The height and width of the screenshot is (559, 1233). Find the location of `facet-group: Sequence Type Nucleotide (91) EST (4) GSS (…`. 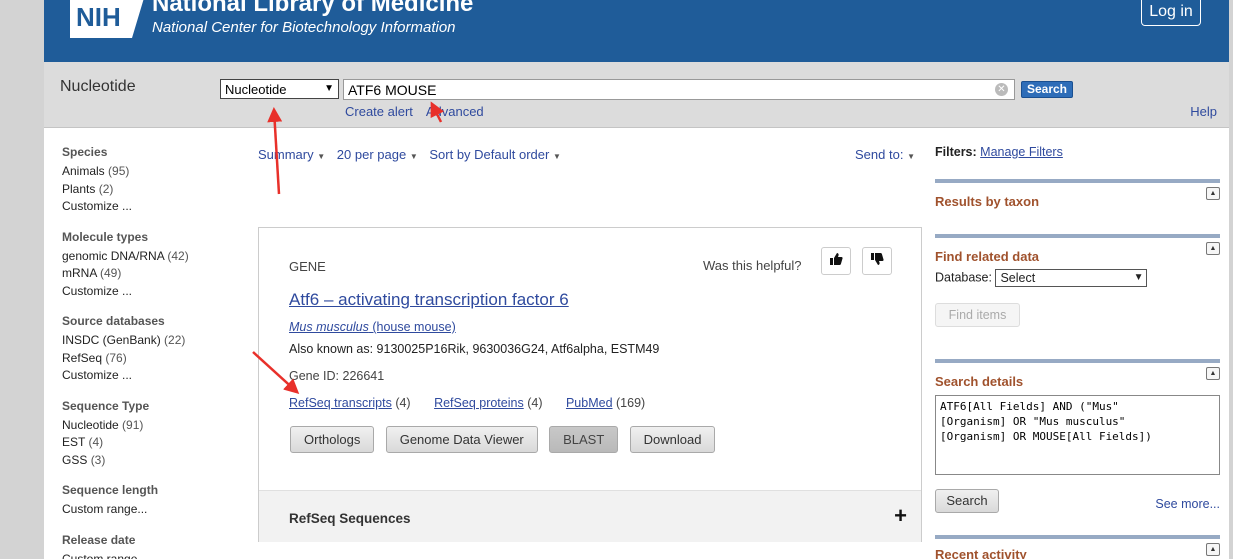

facet-group: Sequence Type Nucleotide (91) EST (4) GSS (… is located at coordinates (142, 434).